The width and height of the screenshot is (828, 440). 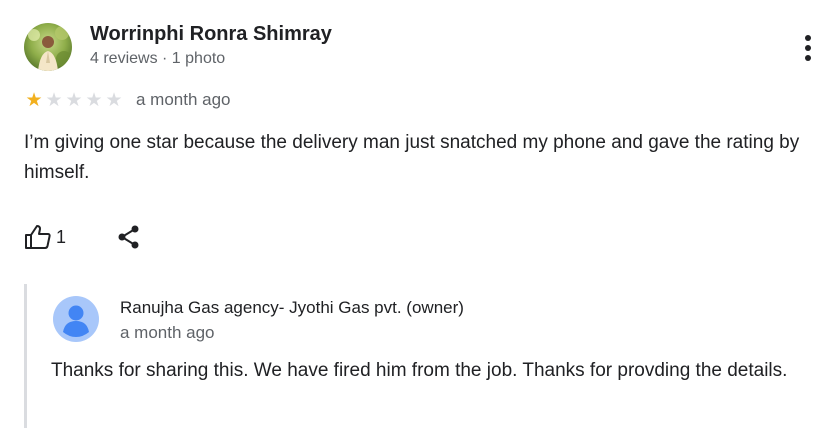 What do you see at coordinates (211, 34) in the screenshot?
I see `reviewer-name: Worrinphi Ronra Shimray` at bounding box center [211, 34].